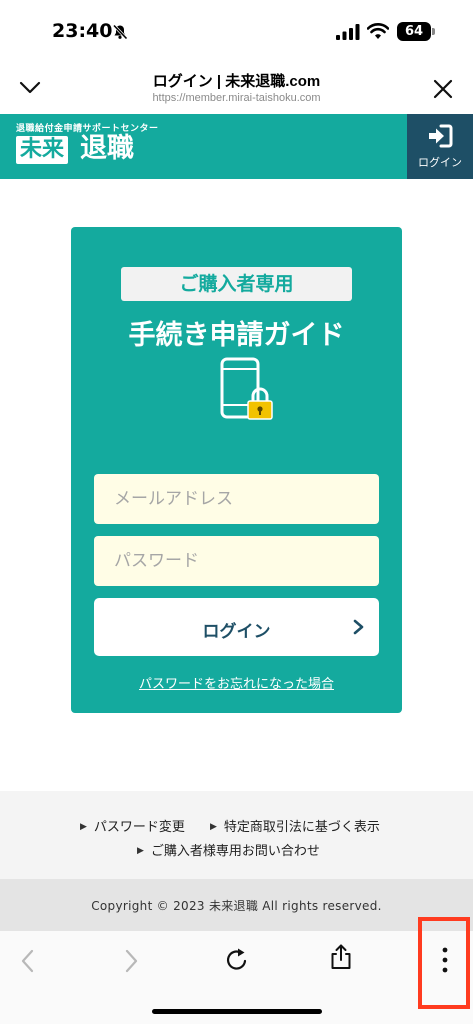 The height and width of the screenshot is (1024, 473). What do you see at coordinates (236, 146) in the screenshot?
I see `site-header: 退職給付金申請サポートセンター 未来 退職 ログイン` at bounding box center [236, 146].